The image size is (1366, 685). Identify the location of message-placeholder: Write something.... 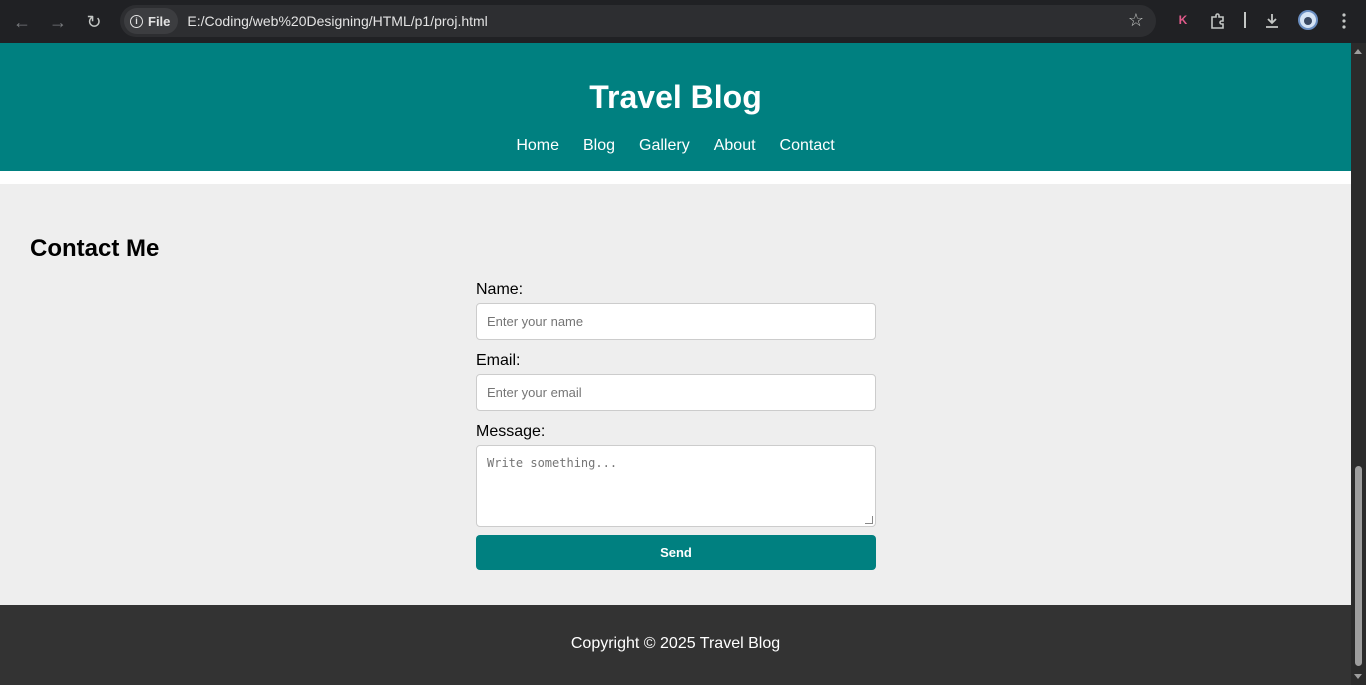
(552, 463).